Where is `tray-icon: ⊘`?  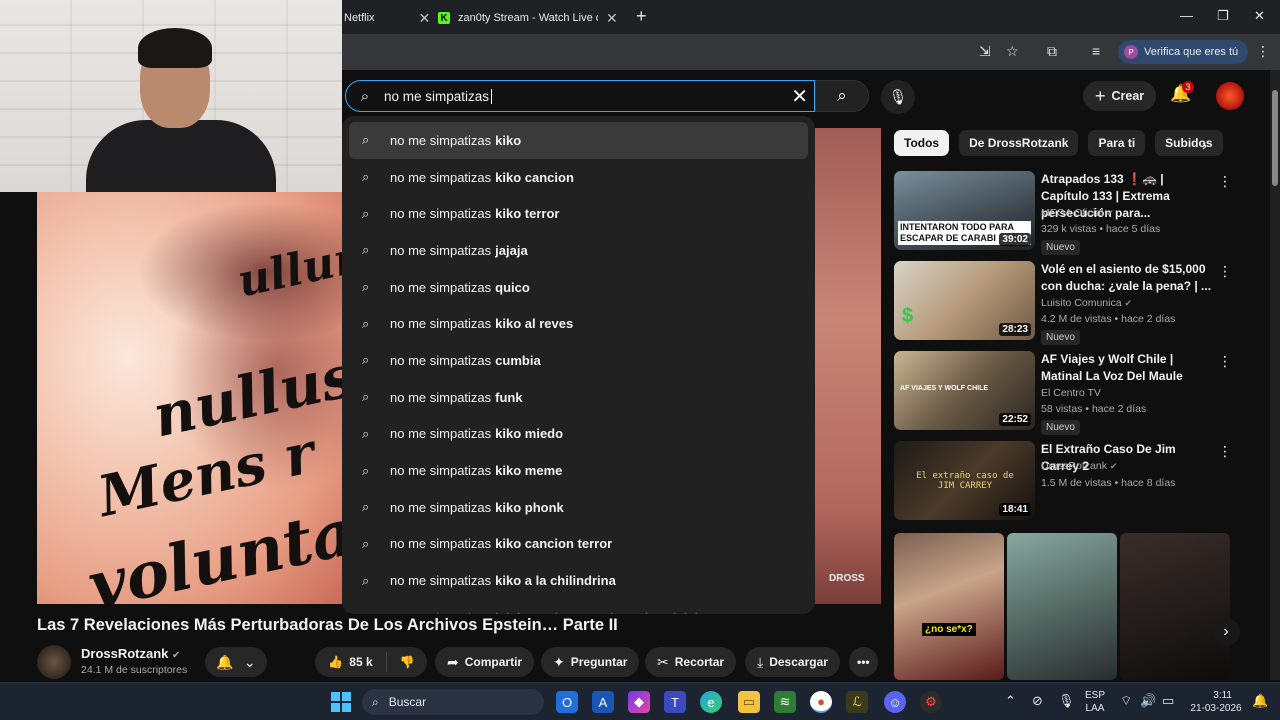
tray-icon: ⊘ is located at coordinates (1037, 701).